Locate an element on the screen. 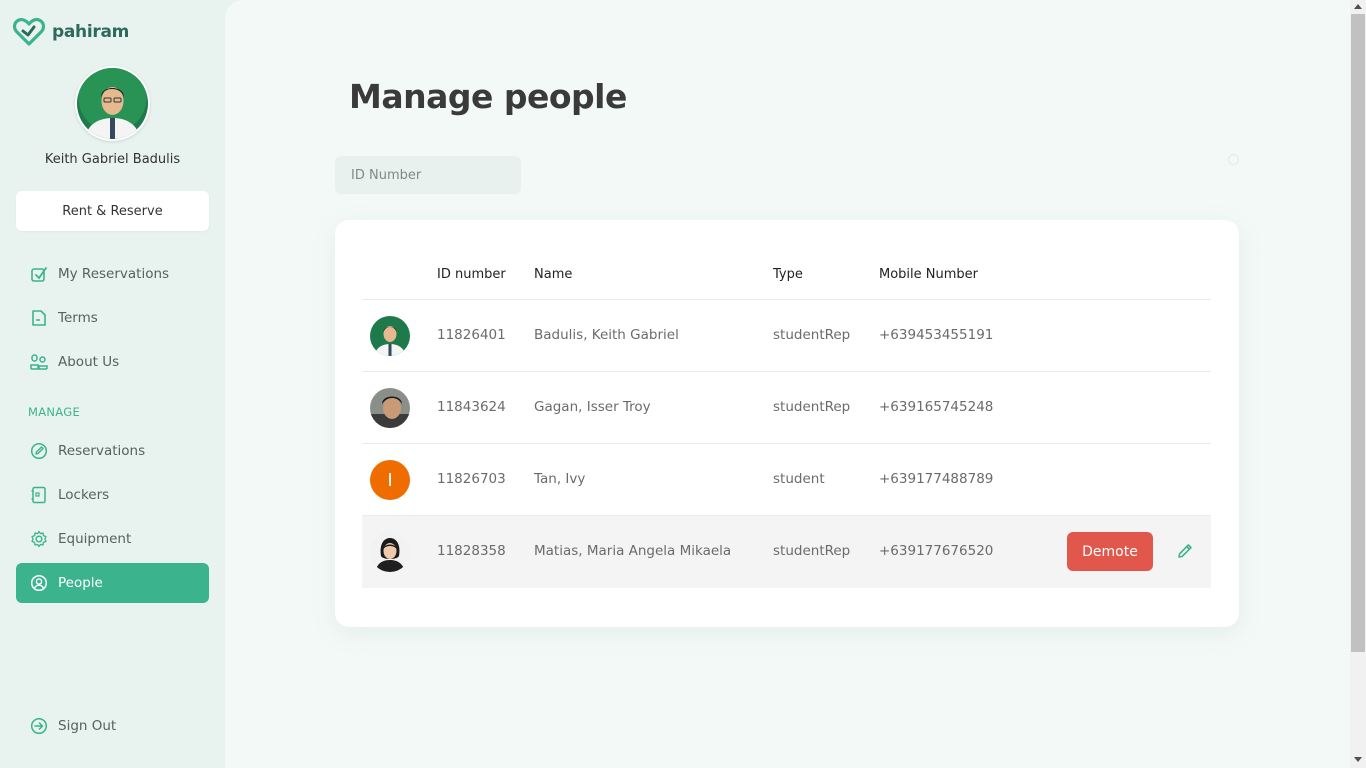  loading-indicator is located at coordinates (1233, 159).